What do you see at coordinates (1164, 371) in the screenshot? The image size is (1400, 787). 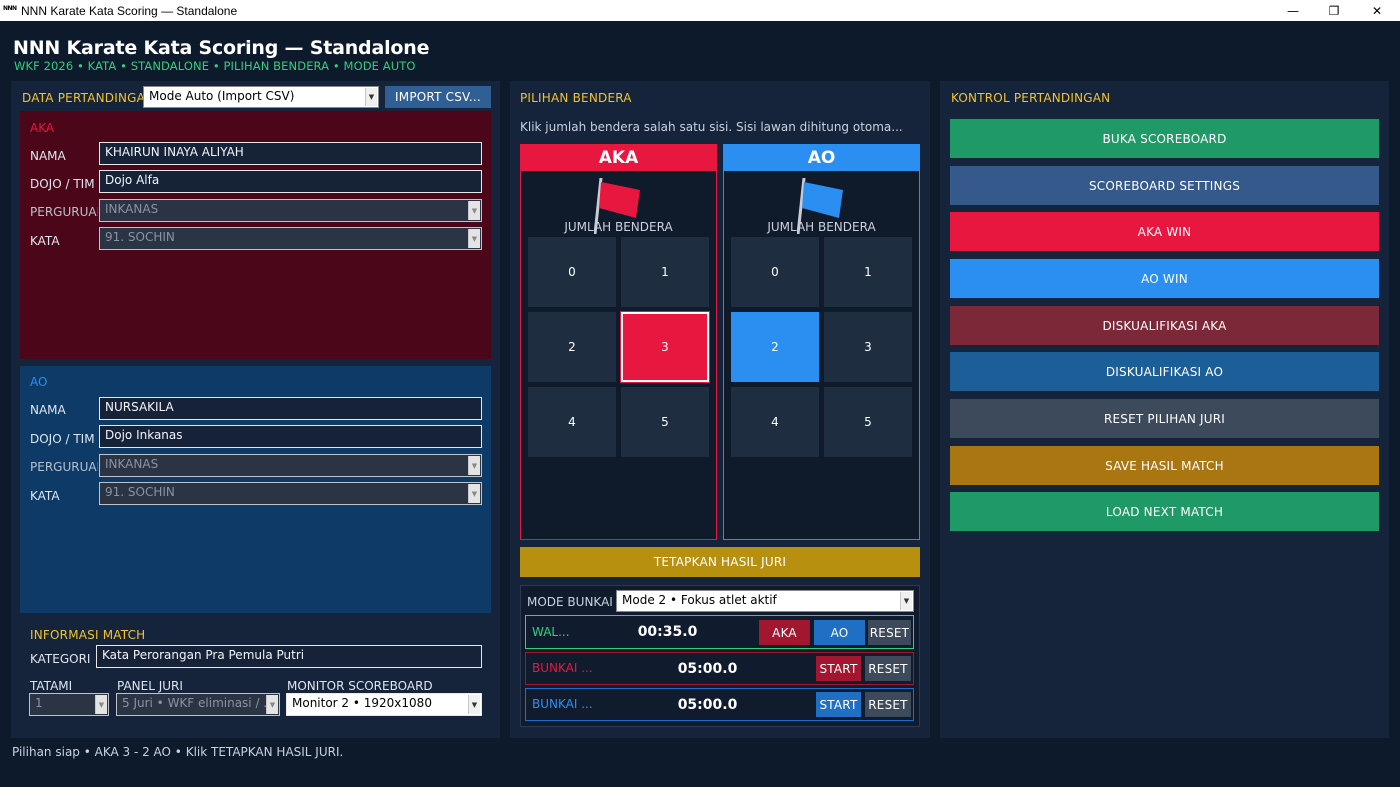 I see `diskualifikasi-ao-button: DISKUALIFIKASI AO` at bounding box center [1164, 371].